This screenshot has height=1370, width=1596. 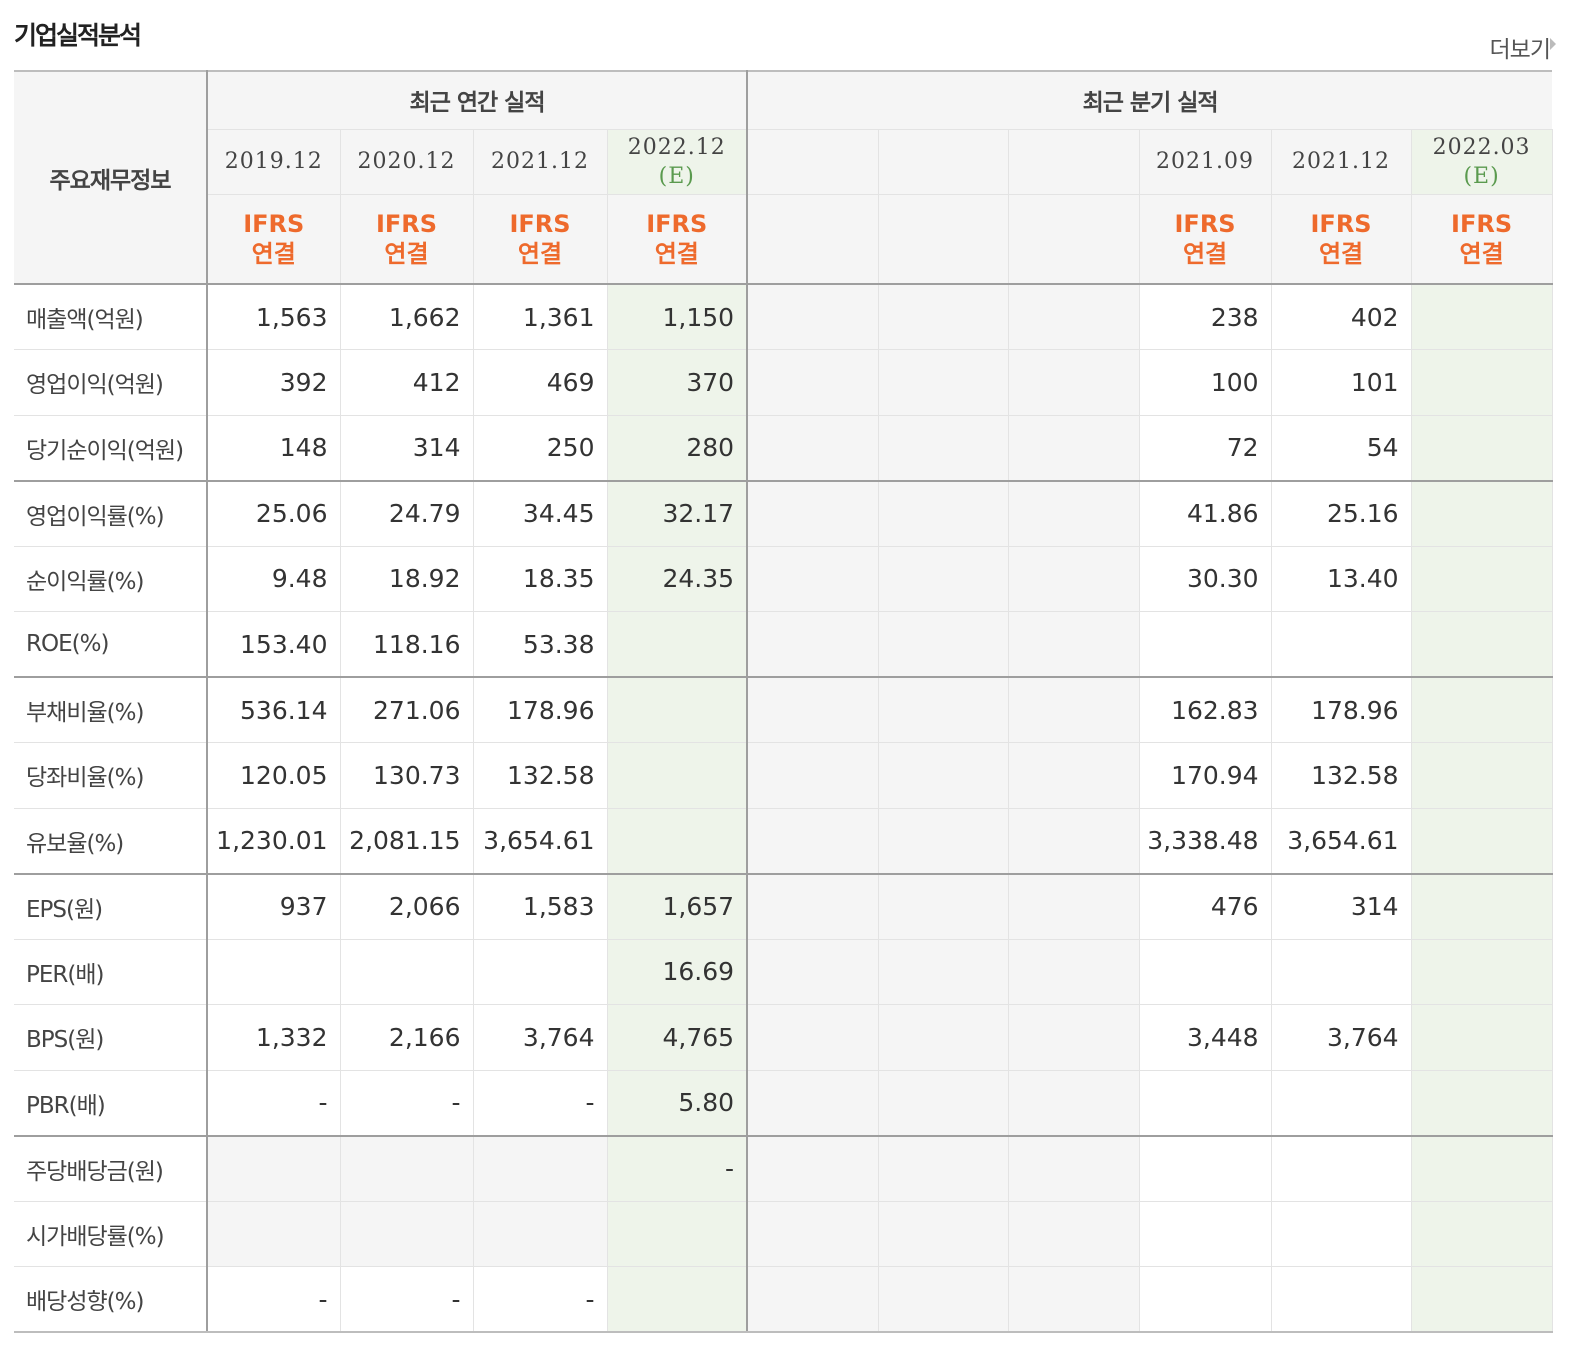 What do you see at coordinates (783, 579) in the screenshot?
I see `table-row: 순이익률(%) 9.48 18.92 18.35 24.35 30.30 13.40` at bounding box center [783, 579].